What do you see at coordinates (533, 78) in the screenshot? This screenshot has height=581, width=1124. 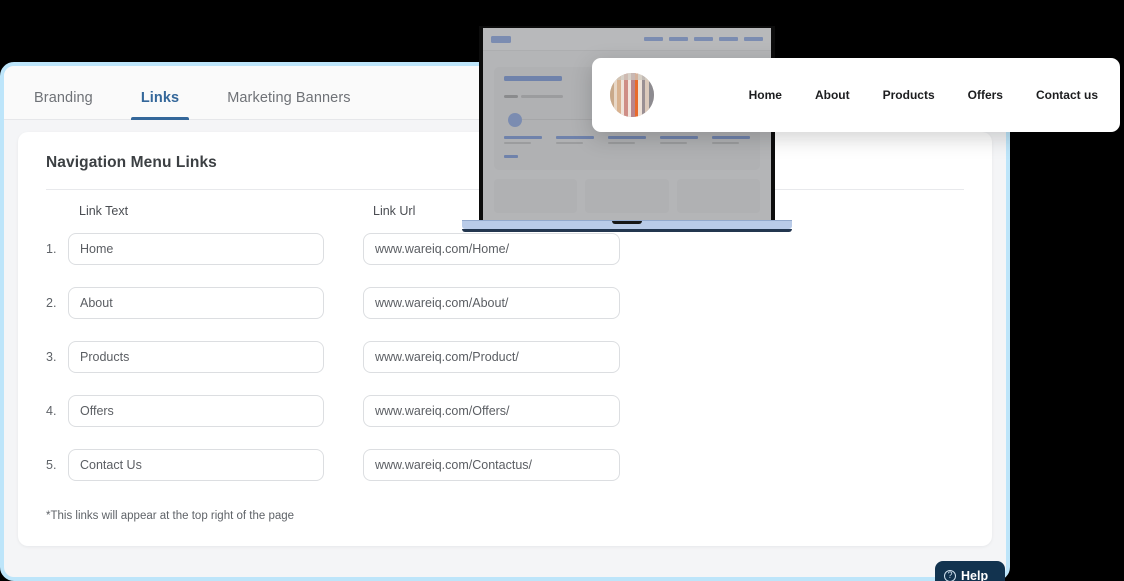 I see `mock-heading-bar` at bounding box center [533, 78].